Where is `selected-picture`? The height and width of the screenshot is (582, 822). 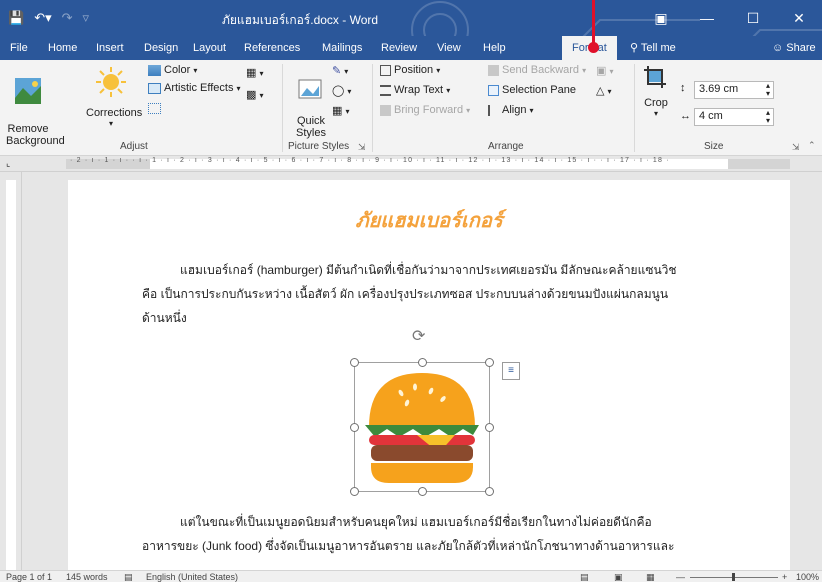 selected-picture is located at coordinates (422, 427).